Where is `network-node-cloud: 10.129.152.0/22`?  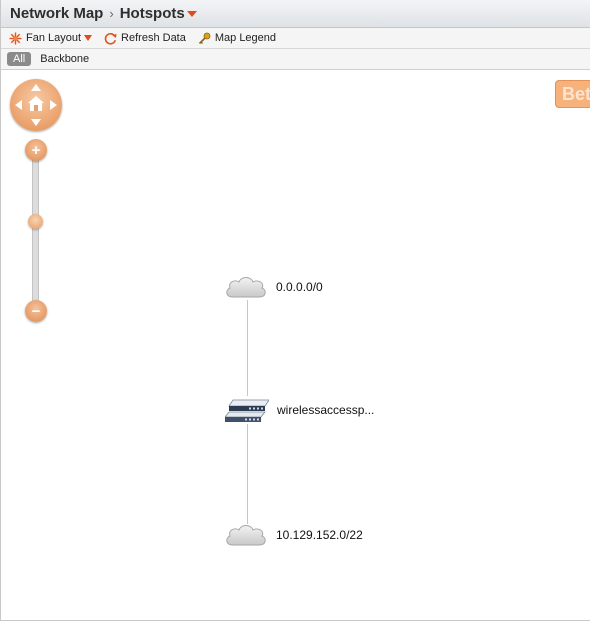
network-node-cloud: 10.129.152.0/22 is located at coordinates (293, 535).